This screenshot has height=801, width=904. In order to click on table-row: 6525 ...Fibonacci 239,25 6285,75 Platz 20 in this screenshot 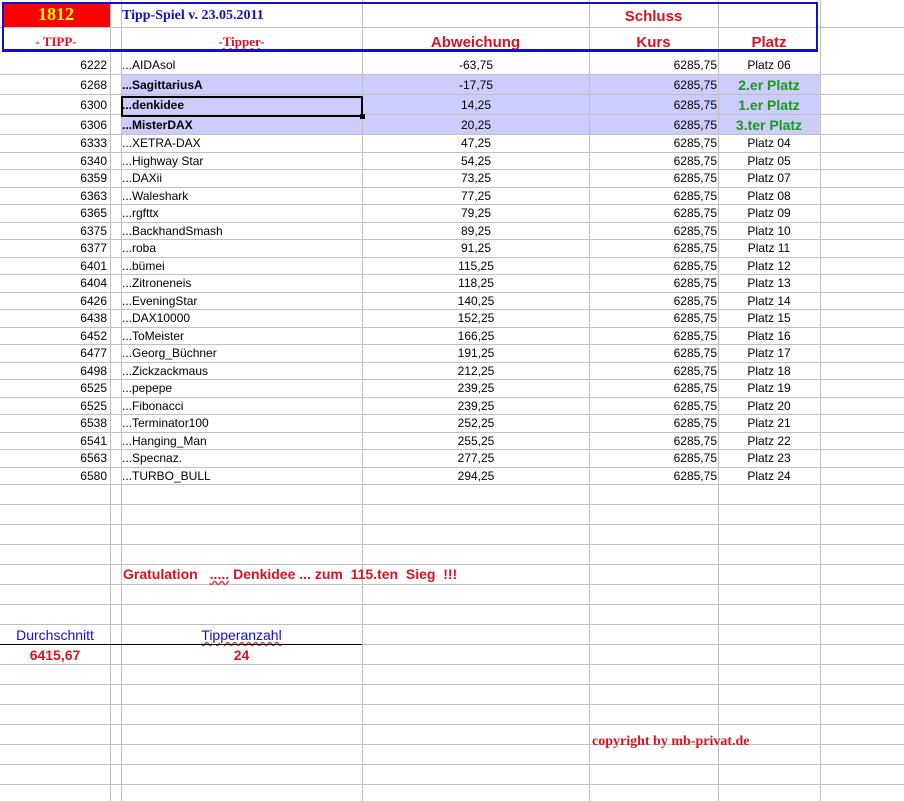, I will do `click(452, 406)`.